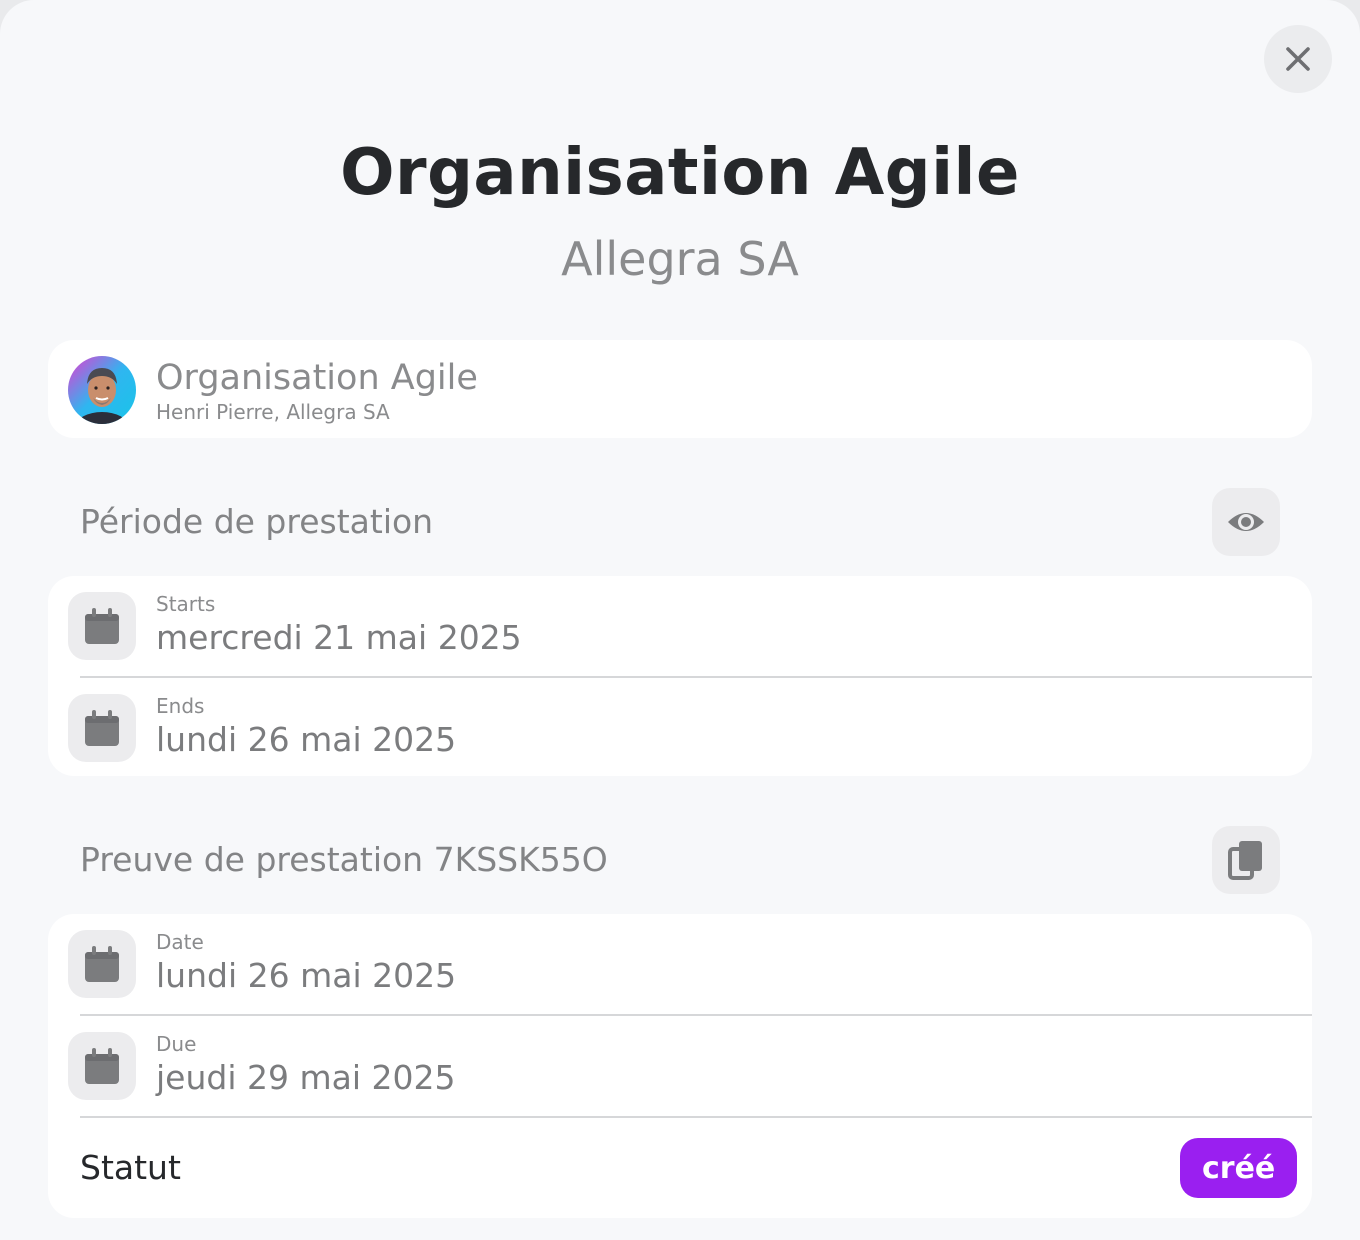 This screenshot has height=1240, width=1360. I want to click on divider, so click(696, 1117).